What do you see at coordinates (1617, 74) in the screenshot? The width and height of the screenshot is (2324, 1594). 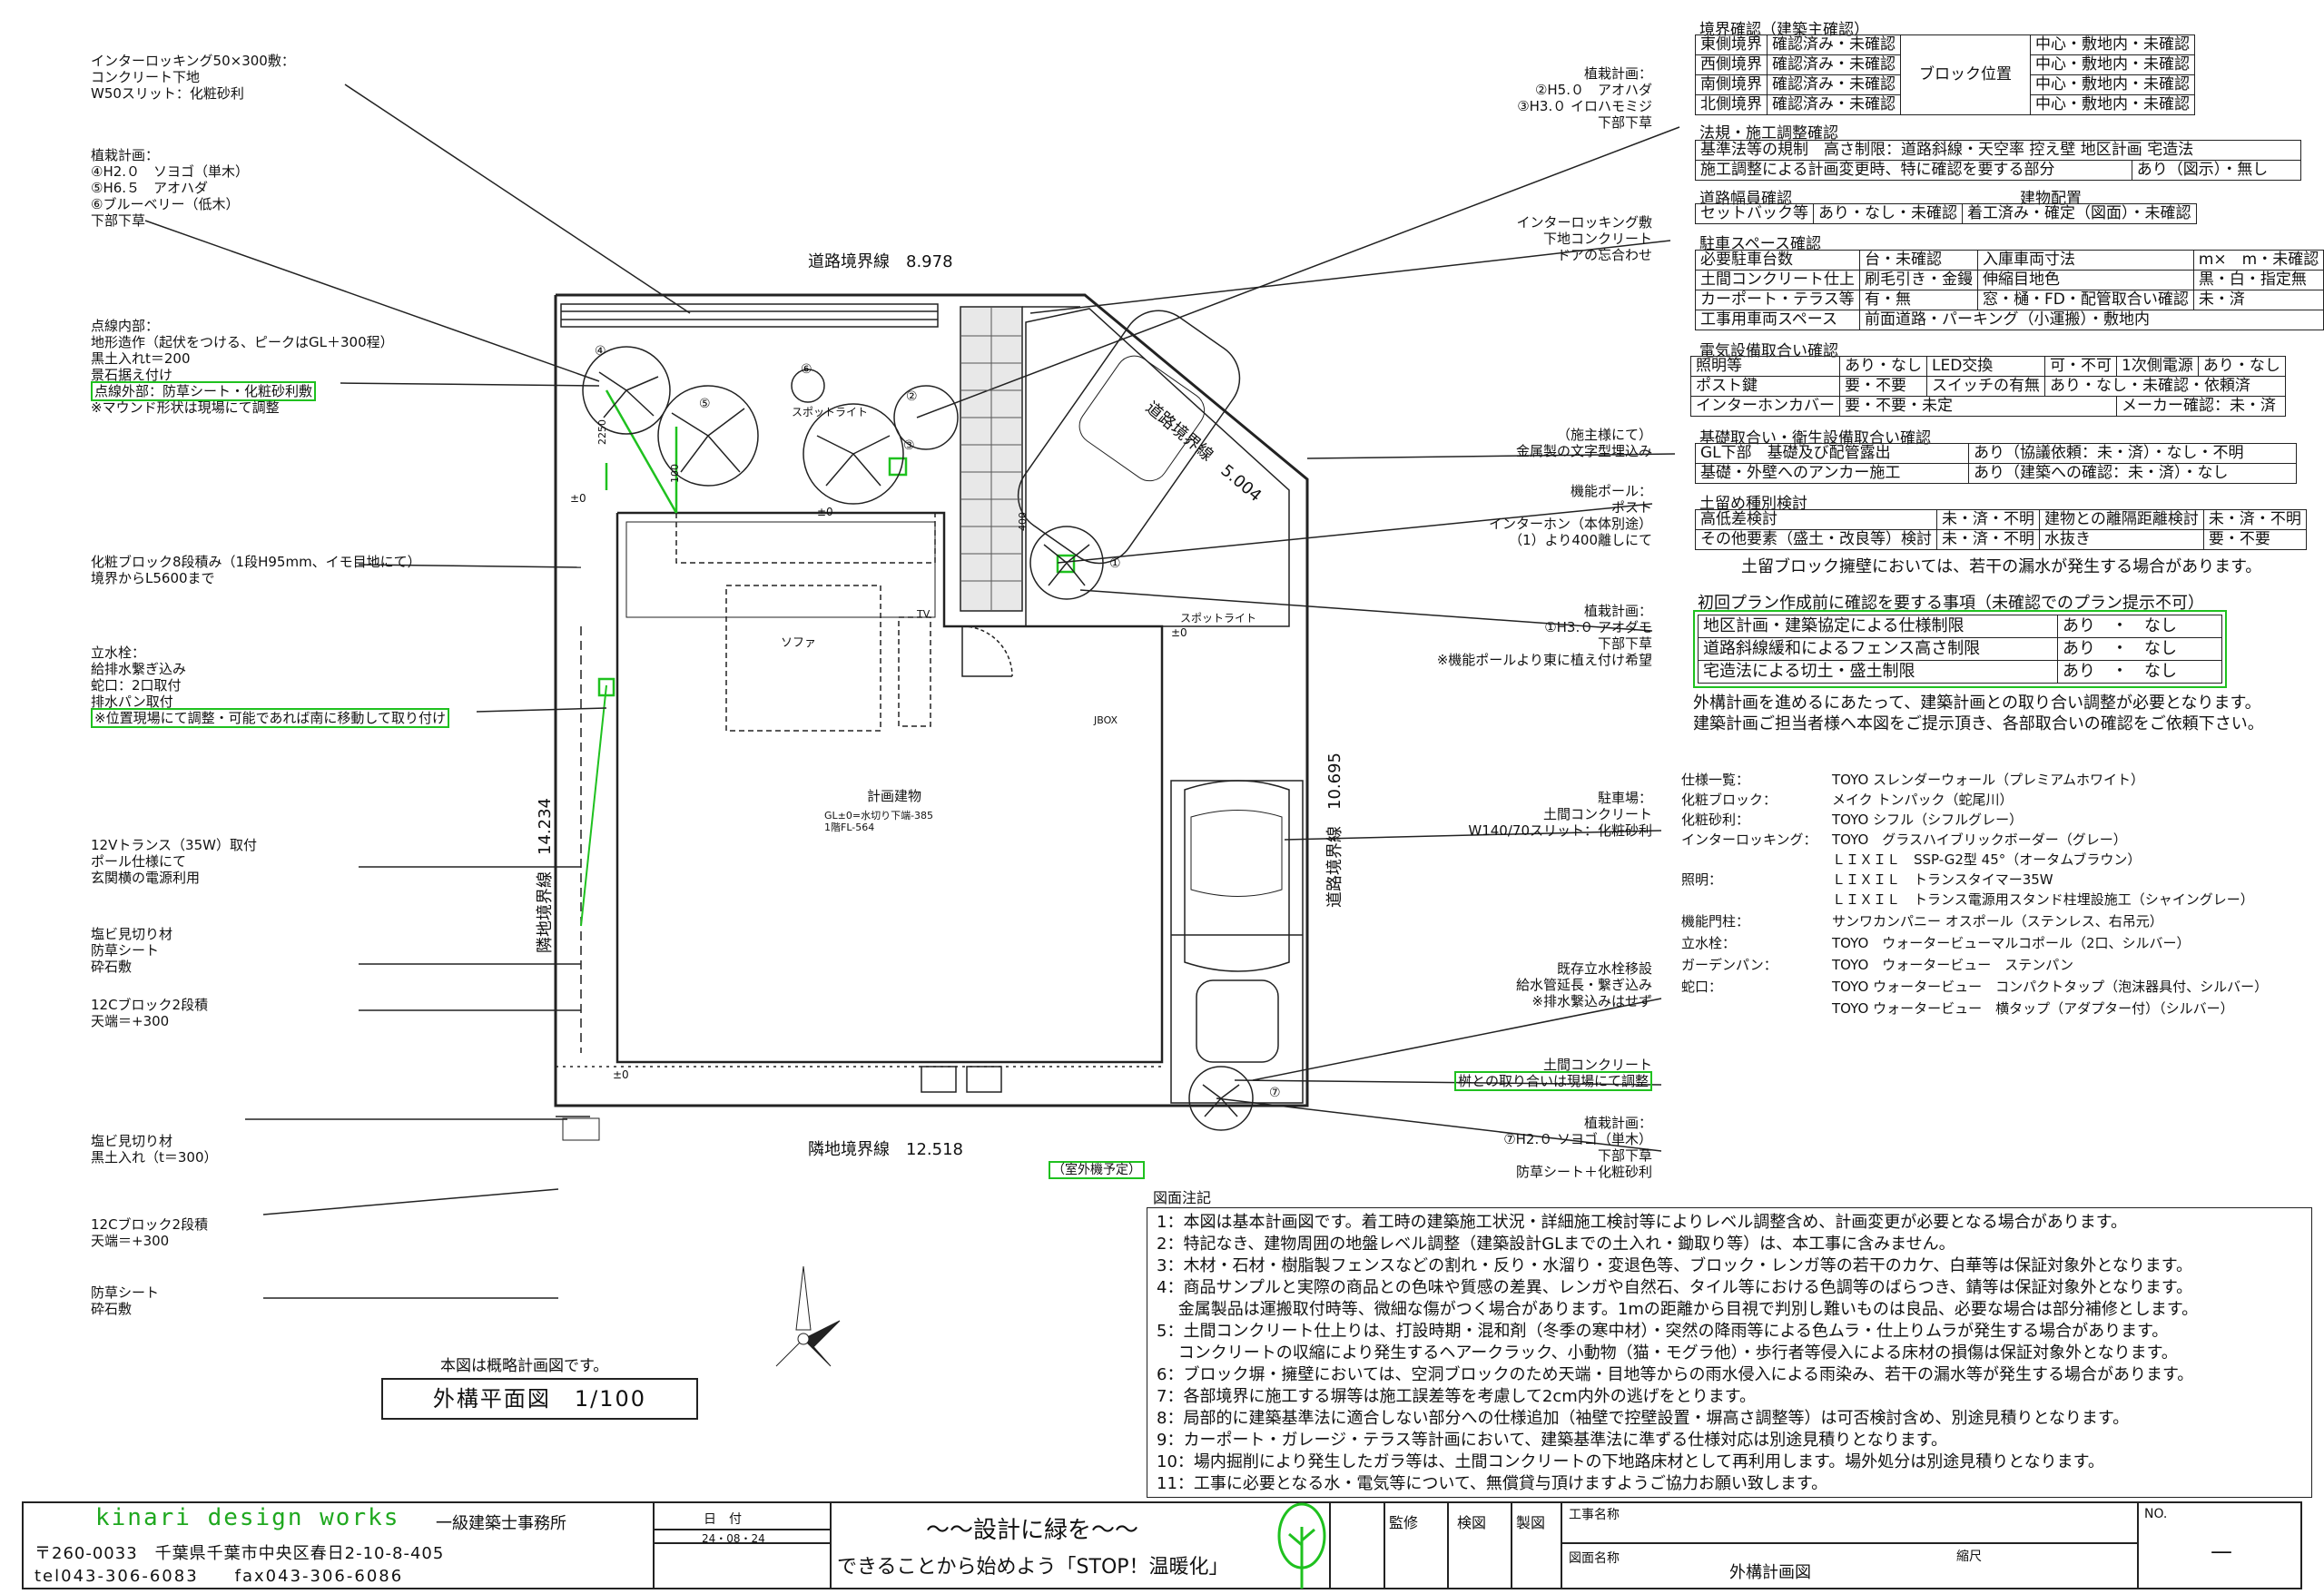 I see `ann-line: 植栽計画：` at bounding box center [1617, 74].